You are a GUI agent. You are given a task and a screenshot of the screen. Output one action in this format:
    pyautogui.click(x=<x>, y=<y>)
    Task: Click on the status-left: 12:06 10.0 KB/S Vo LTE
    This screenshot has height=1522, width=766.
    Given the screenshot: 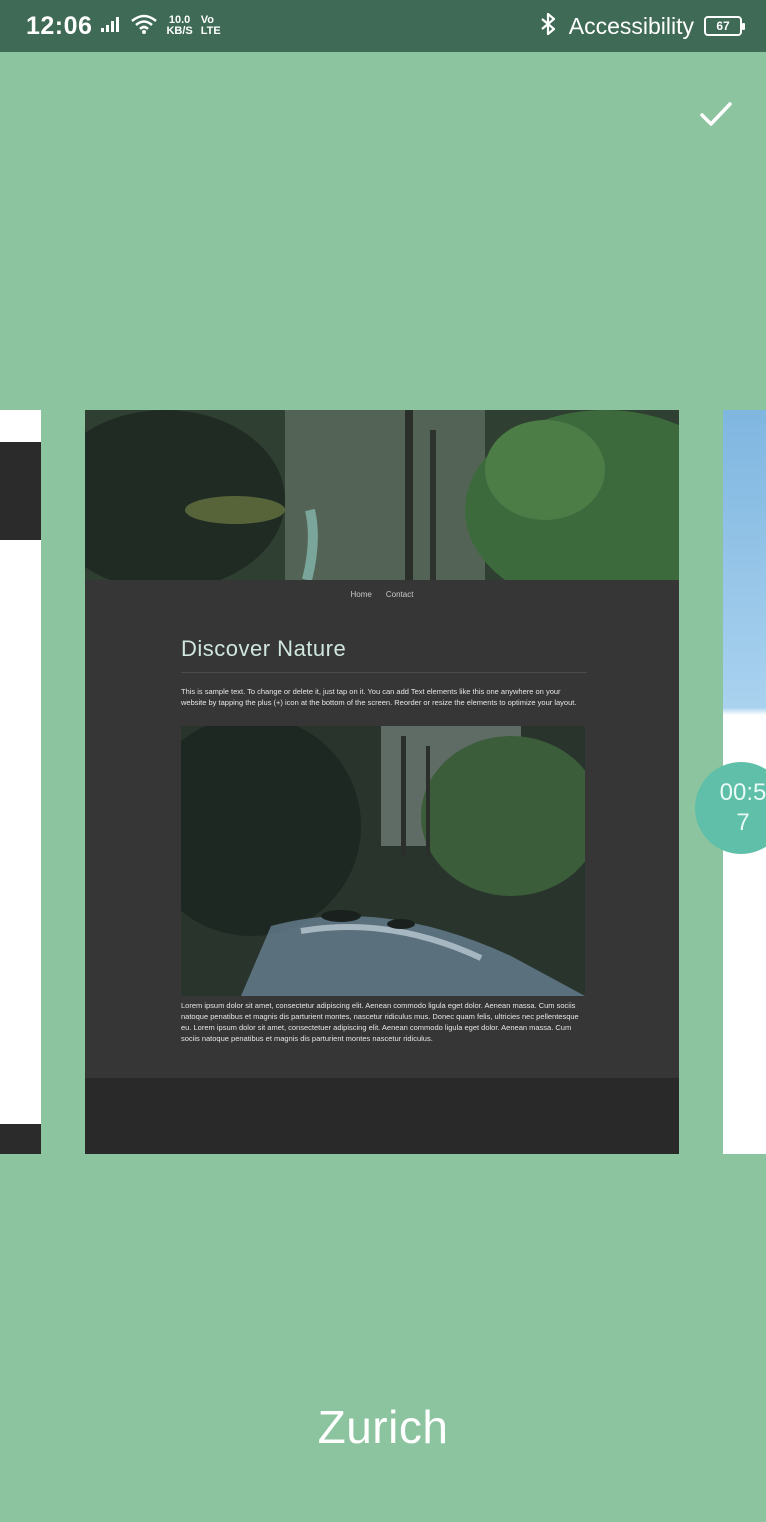 What is the action you would take?
    pyautogui.click(x=123, y=26)
    